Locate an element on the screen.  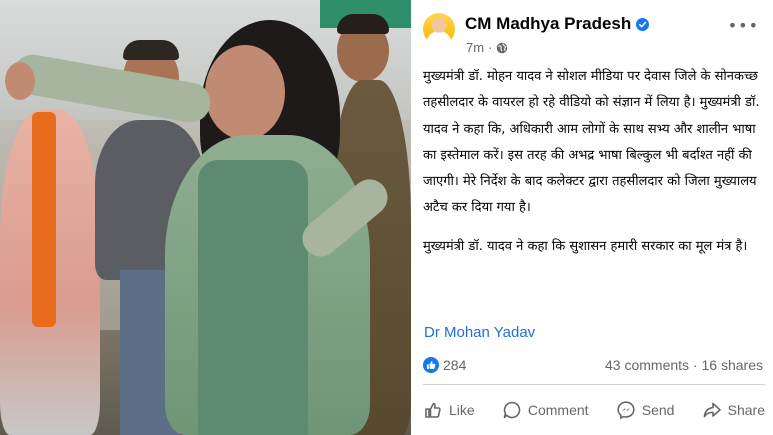
thumbs-up-icon is located at coordinates (433, 410).